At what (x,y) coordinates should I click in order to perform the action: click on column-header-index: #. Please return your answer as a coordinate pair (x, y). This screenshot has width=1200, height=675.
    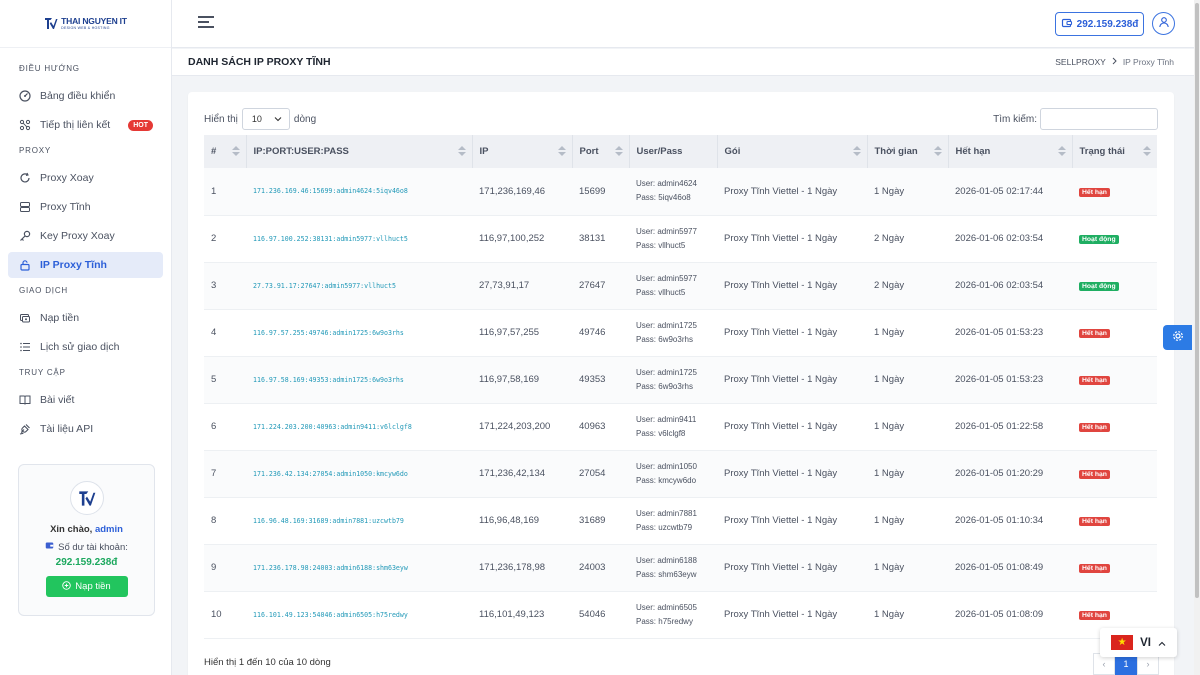
    Looking at the image, I should click on (225, 151).